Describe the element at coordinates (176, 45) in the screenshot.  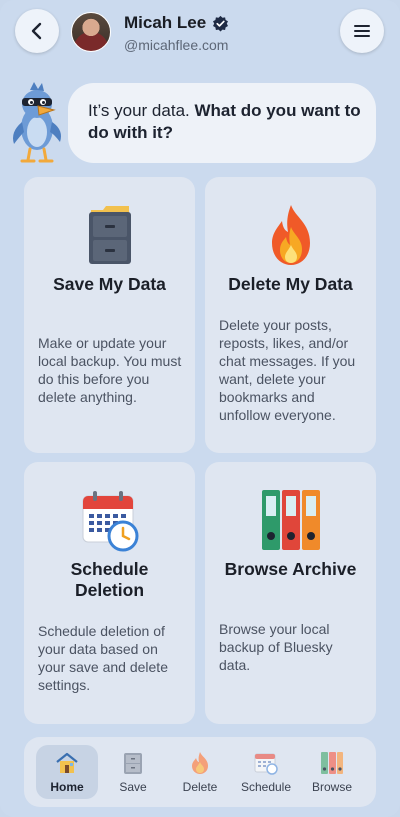
I see `user-handle: @micahflee.com` at that location.